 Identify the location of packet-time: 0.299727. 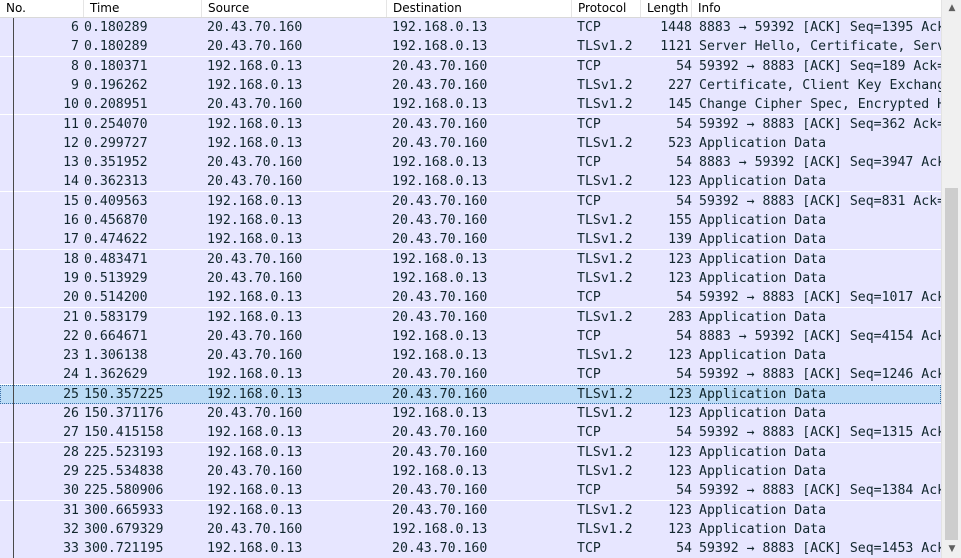
(116, 143).